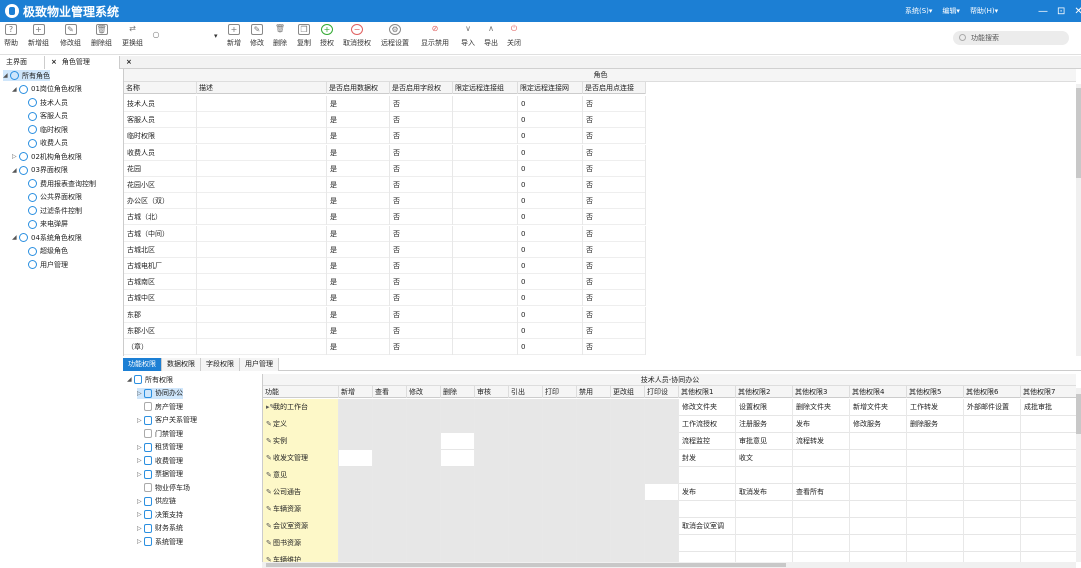 This screenshot has width=1081, height=568. What do you see at coordinates (259, 364) in the screenshot?
I see `tab-user-management: 用户管理` at bounding box center [259, 364].